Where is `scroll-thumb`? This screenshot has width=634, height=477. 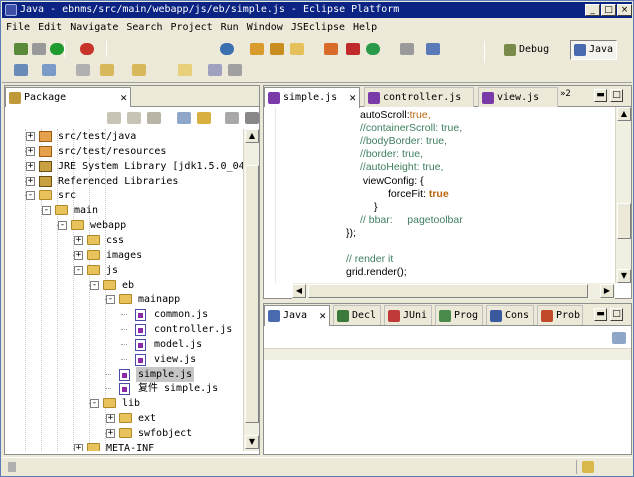 scroll-thumb is located at coordinates (252, 294).